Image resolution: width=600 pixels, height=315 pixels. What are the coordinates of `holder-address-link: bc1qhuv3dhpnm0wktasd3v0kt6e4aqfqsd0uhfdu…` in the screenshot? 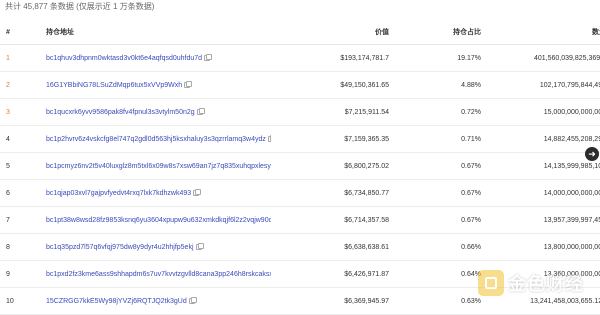 It's located at (124, 58).